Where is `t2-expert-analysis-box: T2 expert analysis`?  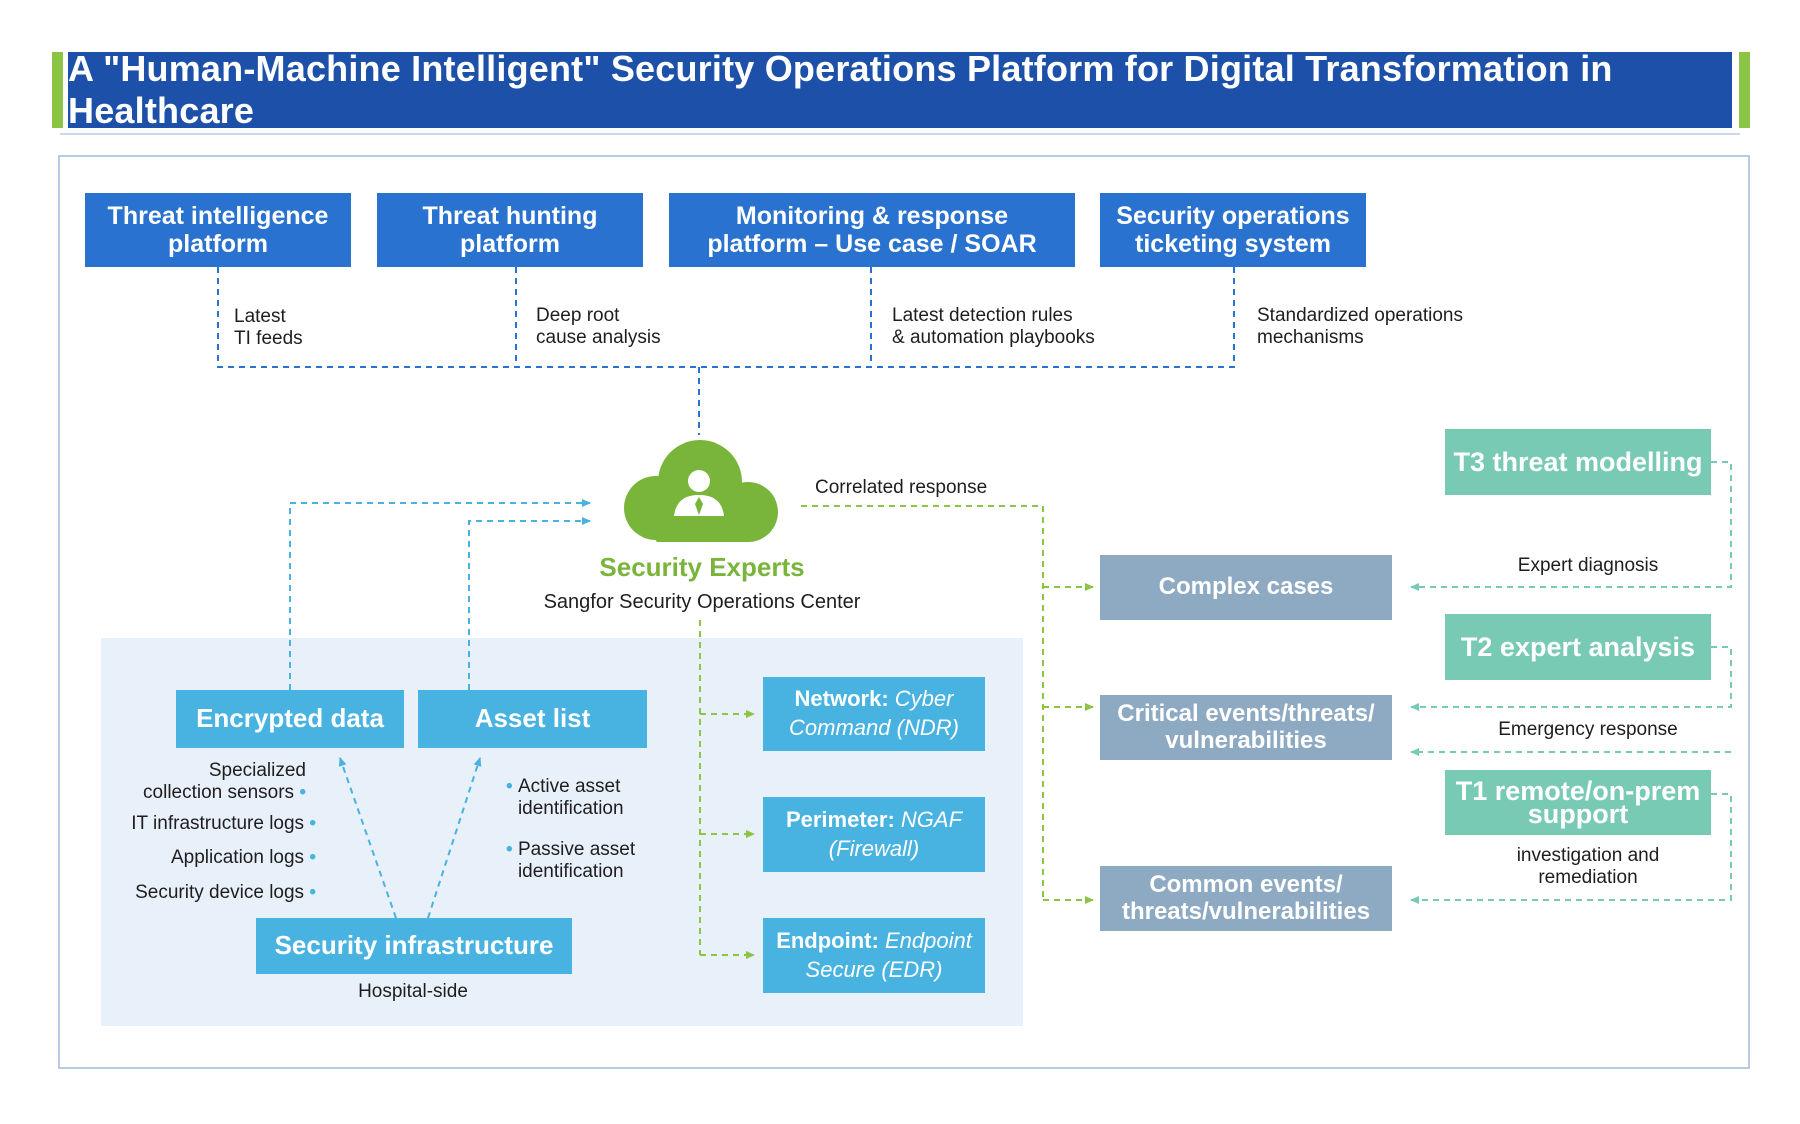
t2-expert-analysis-box: T2 expert analysis is located at coordinates (1578, 647).